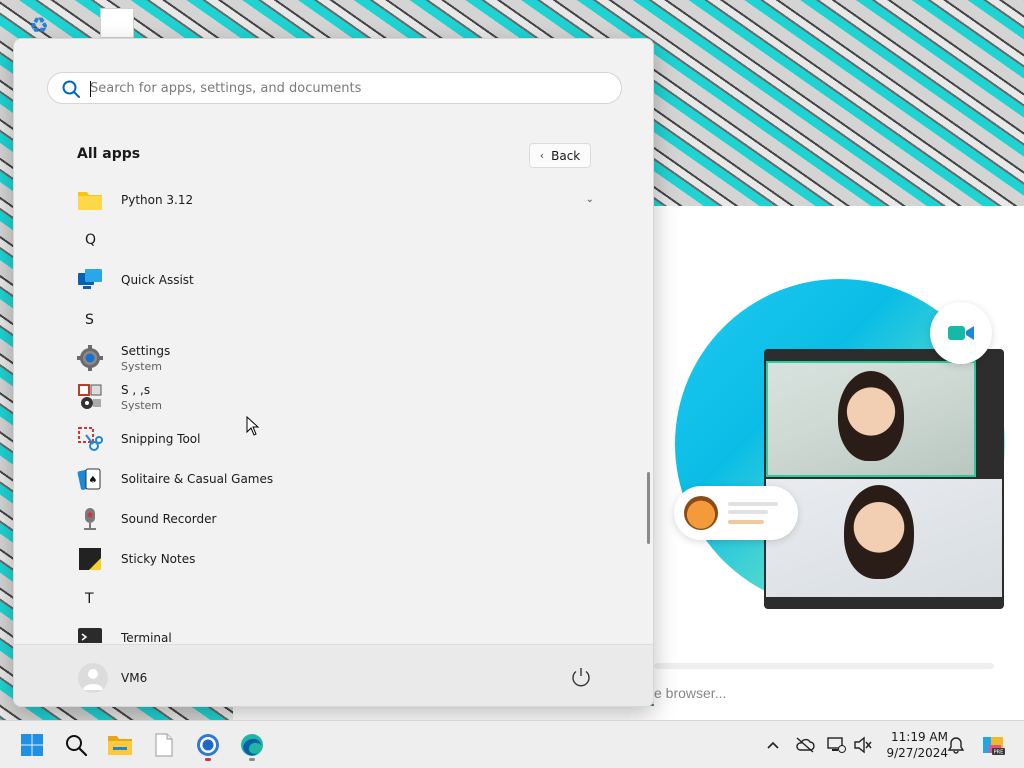 The image size is (1024, 768). What do you see at coordinates (90, 240) in the screenshot?
I see `letter-header: Q` at bounding box center [90, 240].